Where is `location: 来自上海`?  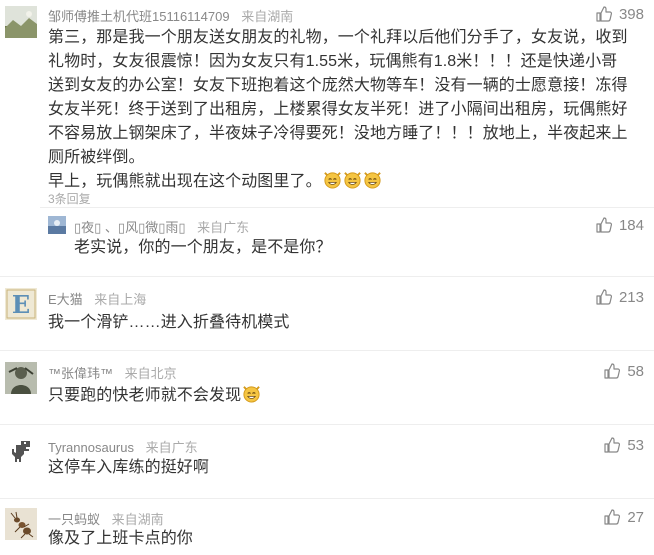 location: 来自上海 is located at coordinates (120, 299).